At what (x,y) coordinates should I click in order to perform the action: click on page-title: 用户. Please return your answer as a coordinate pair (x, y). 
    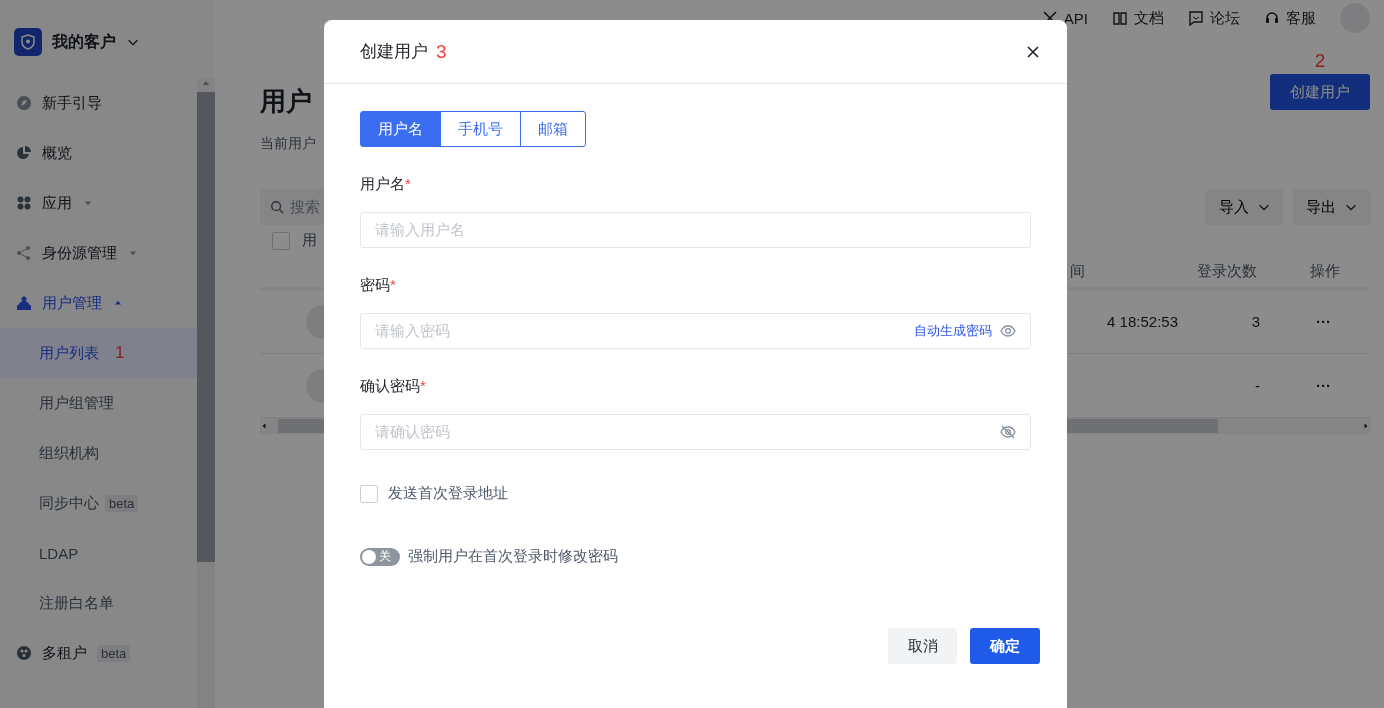
    Looking at the image, I should click on (286, 101).